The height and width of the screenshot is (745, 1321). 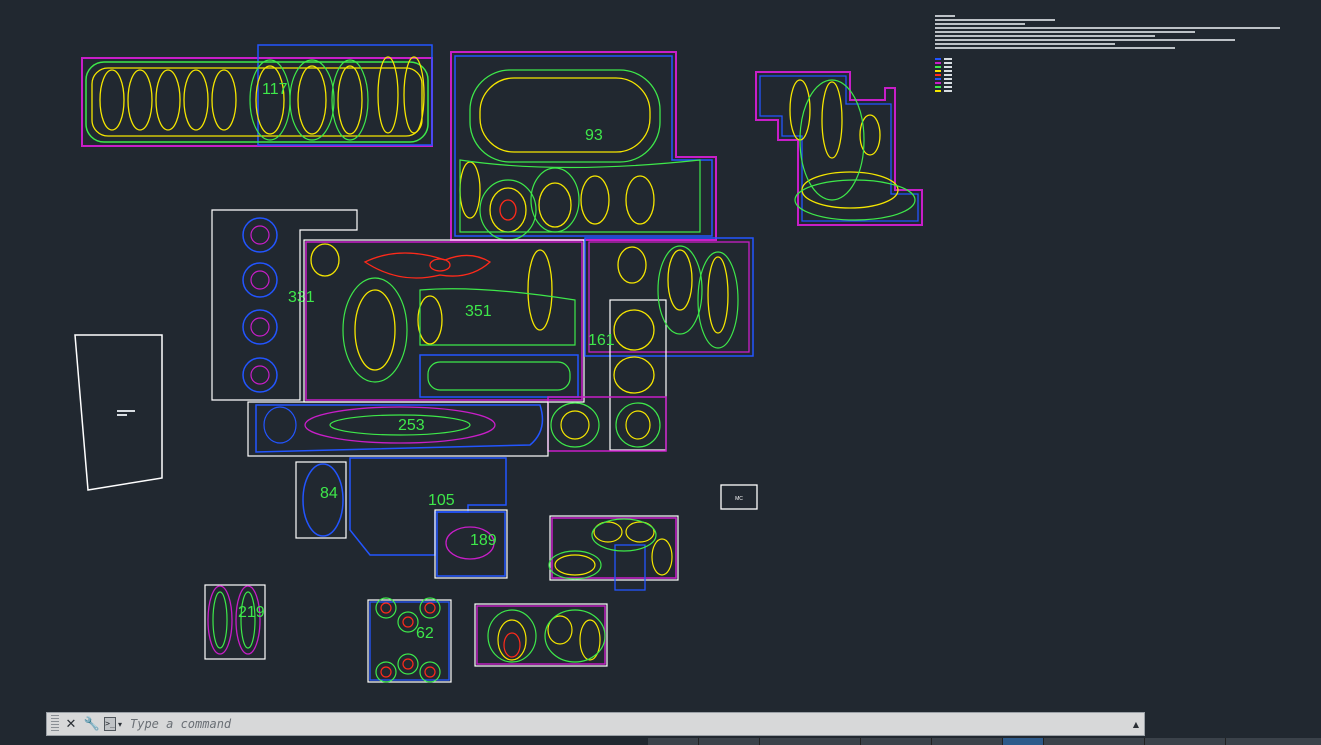 I want to click on drawing-notes, so click(x=1110, y=62).